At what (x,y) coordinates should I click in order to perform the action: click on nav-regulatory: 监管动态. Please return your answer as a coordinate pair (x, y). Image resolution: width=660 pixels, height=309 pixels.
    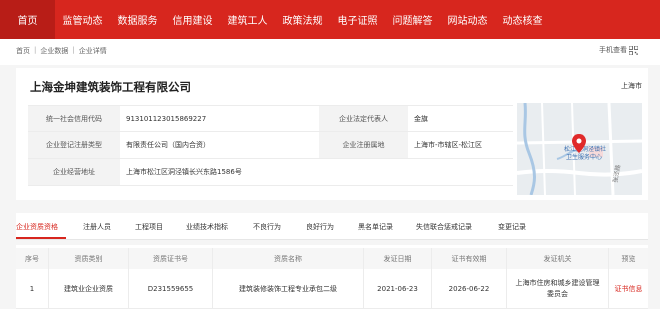
    Looking at the image, I should click on (82, 19).